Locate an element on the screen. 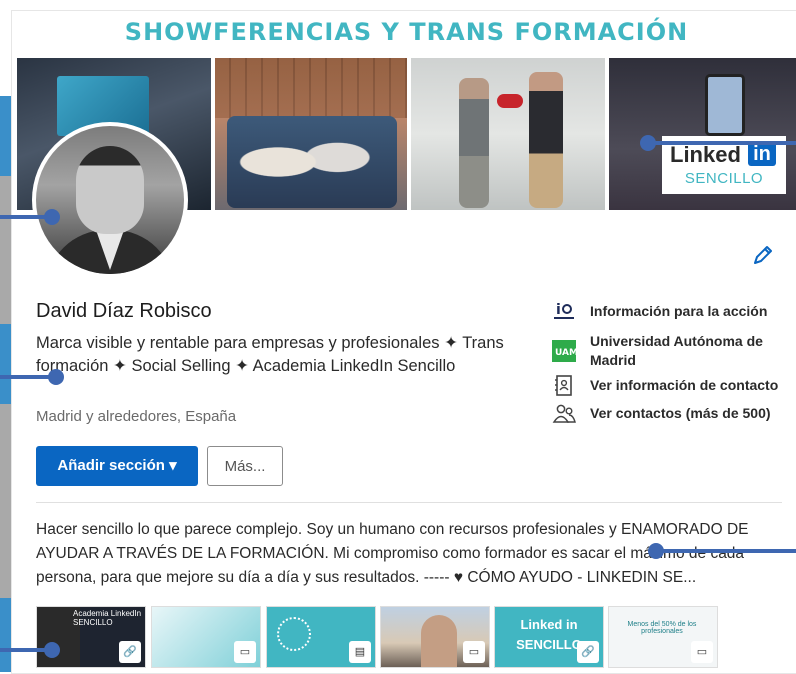 This screenshot has width=796, height=674. svg-text: UAM is located at coordinates (565, 353).